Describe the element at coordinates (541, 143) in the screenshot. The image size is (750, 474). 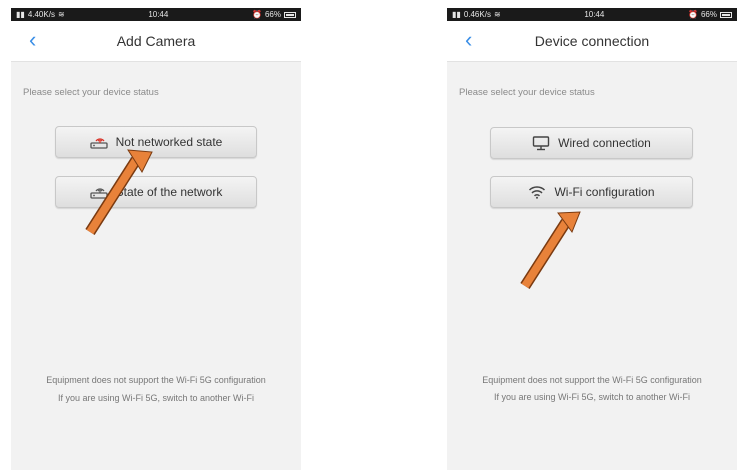
I see `monitor-icon` at that location.